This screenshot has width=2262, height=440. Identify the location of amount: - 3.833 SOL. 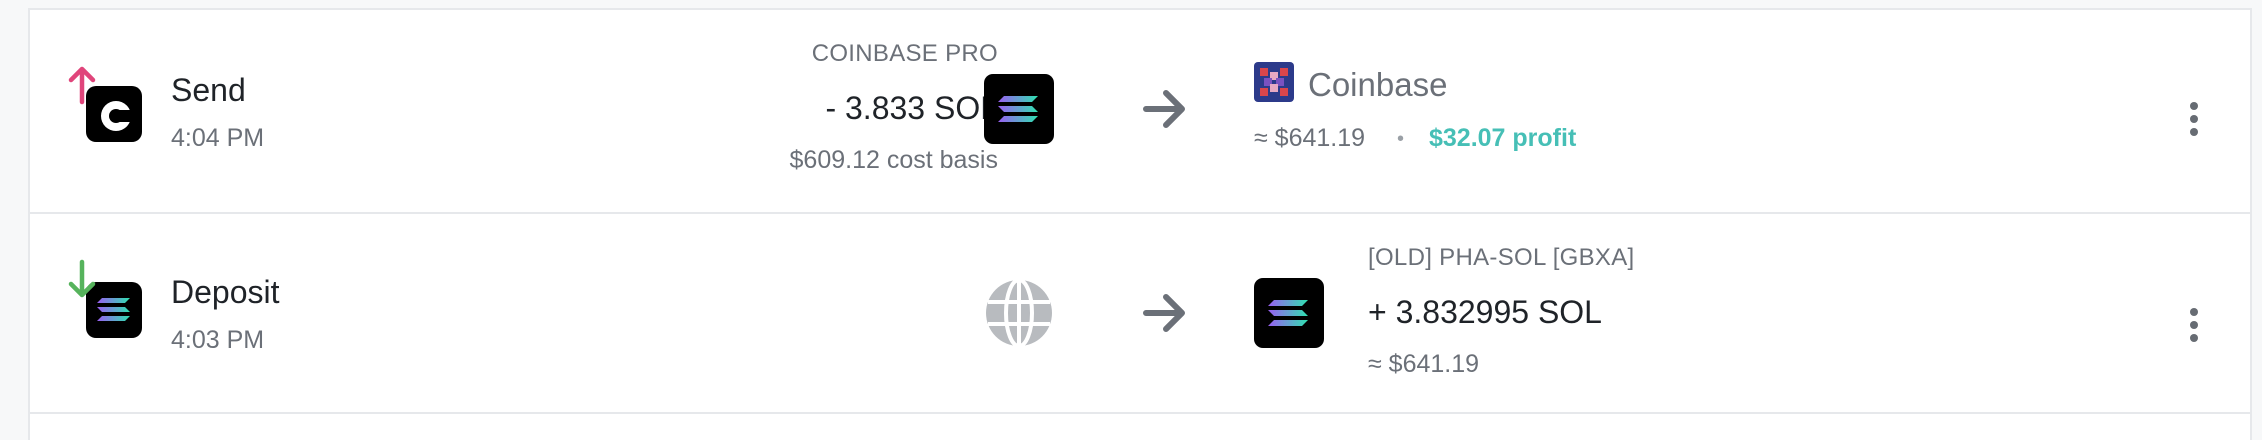
(911, 108).